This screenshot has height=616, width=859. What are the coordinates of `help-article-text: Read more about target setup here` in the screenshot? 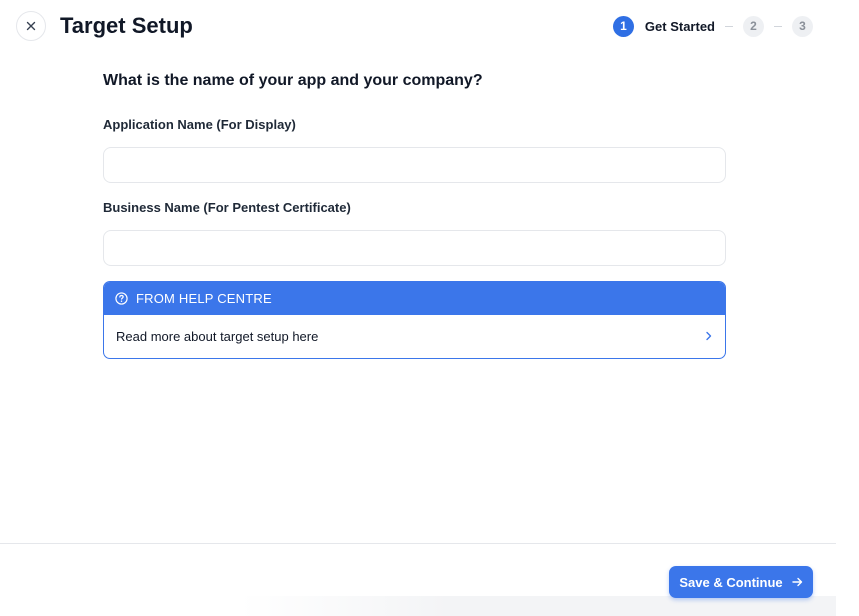 It's located at (217, 336).